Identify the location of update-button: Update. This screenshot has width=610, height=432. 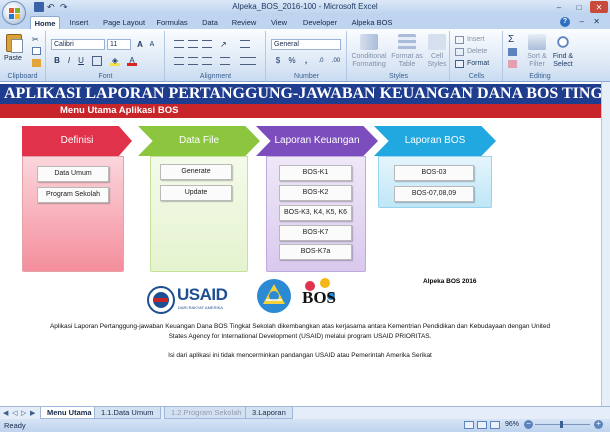
(196, 193).